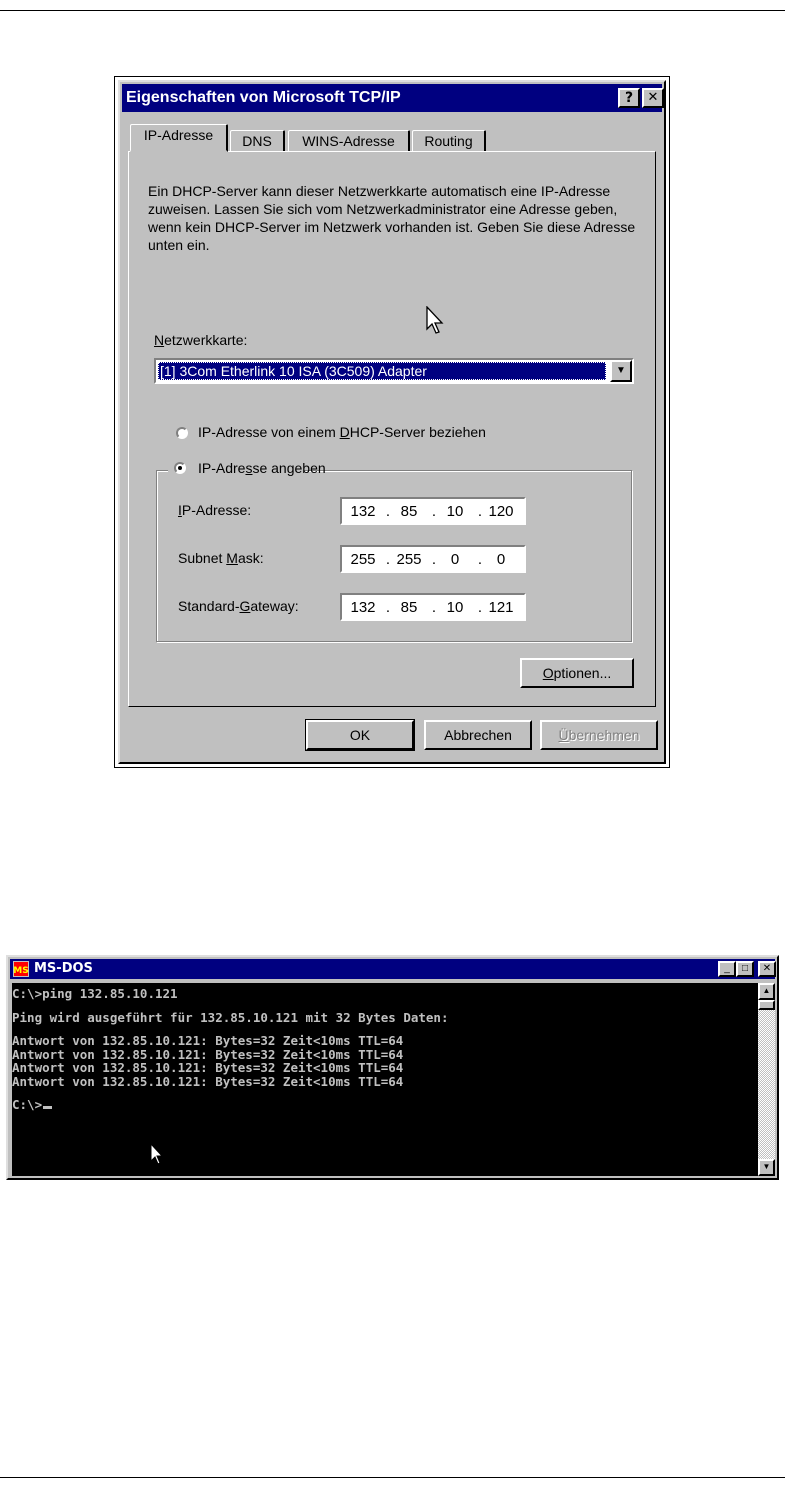  What do you see at coordinates (263, 97) in the screenshot?
I see `dialog-title: Eigenschaften von Microsoft TCP/IP` at bounding box center [263, 97].